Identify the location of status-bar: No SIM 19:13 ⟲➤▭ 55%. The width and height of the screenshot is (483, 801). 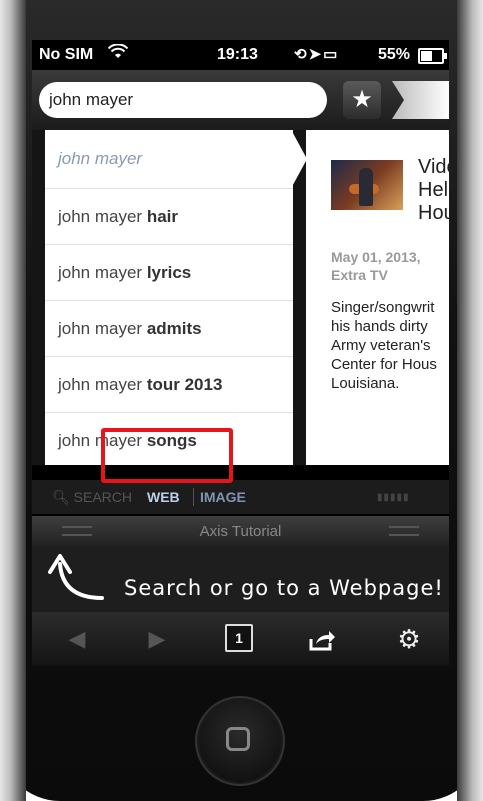
(240, 55).